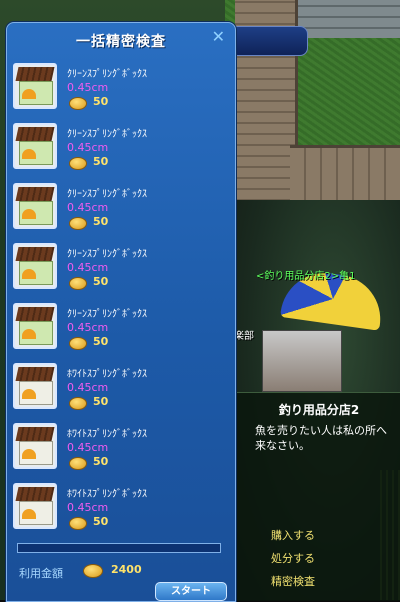 Image resolution: width=400 pixels, height=602 pixels. What do you see at coordinates (269, 41) in the screenshot?
I see `hud-bar` at bounding box center [269, 41].